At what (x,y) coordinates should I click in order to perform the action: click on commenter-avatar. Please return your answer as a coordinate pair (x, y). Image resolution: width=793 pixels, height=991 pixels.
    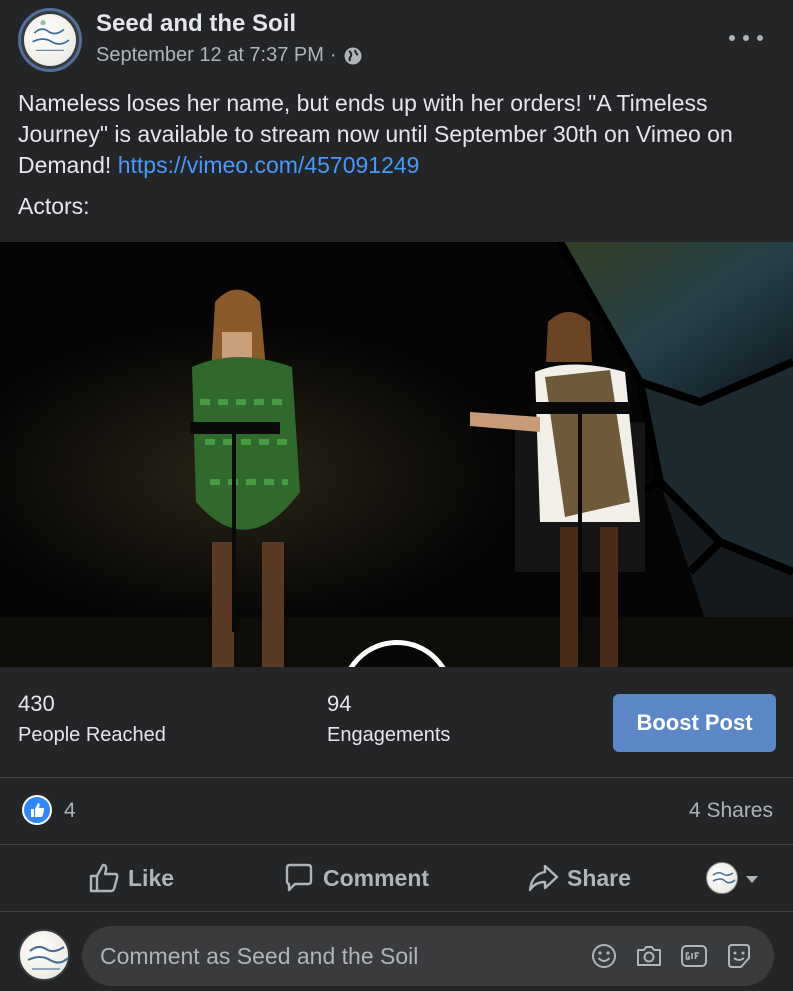
    Looking at the image, I should click on (44, 955).